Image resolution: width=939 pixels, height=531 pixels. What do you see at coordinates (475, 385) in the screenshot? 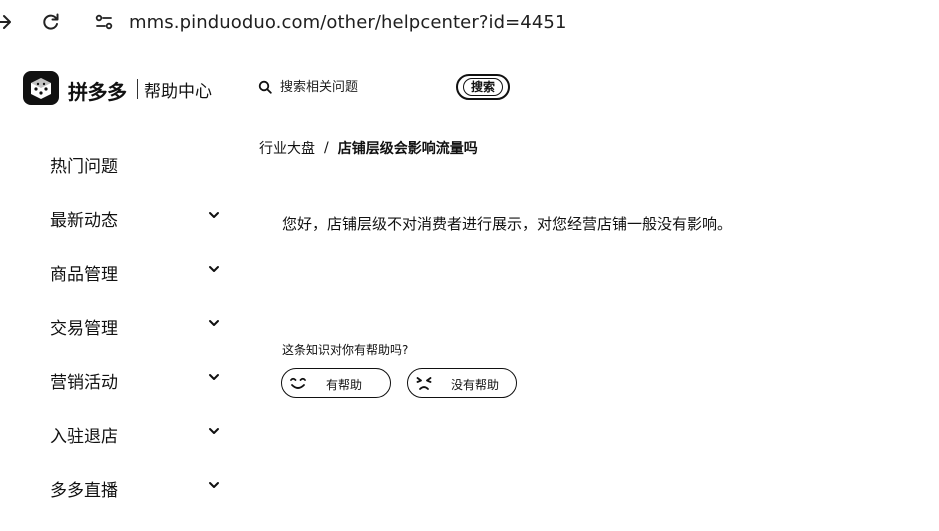
I see `not-helpful-button-label: 没有帮助` at bounding box center [475, 385].